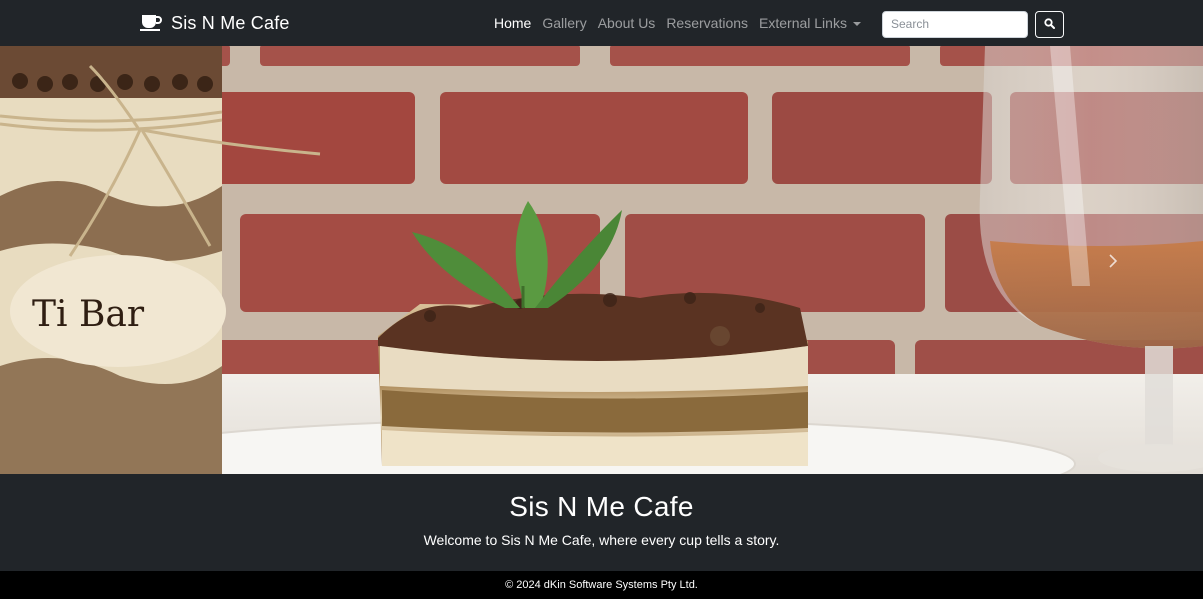 The image size is (1203, 599). I want to click on welcome-title: Sis N Me Cafe, so click(601, 506).